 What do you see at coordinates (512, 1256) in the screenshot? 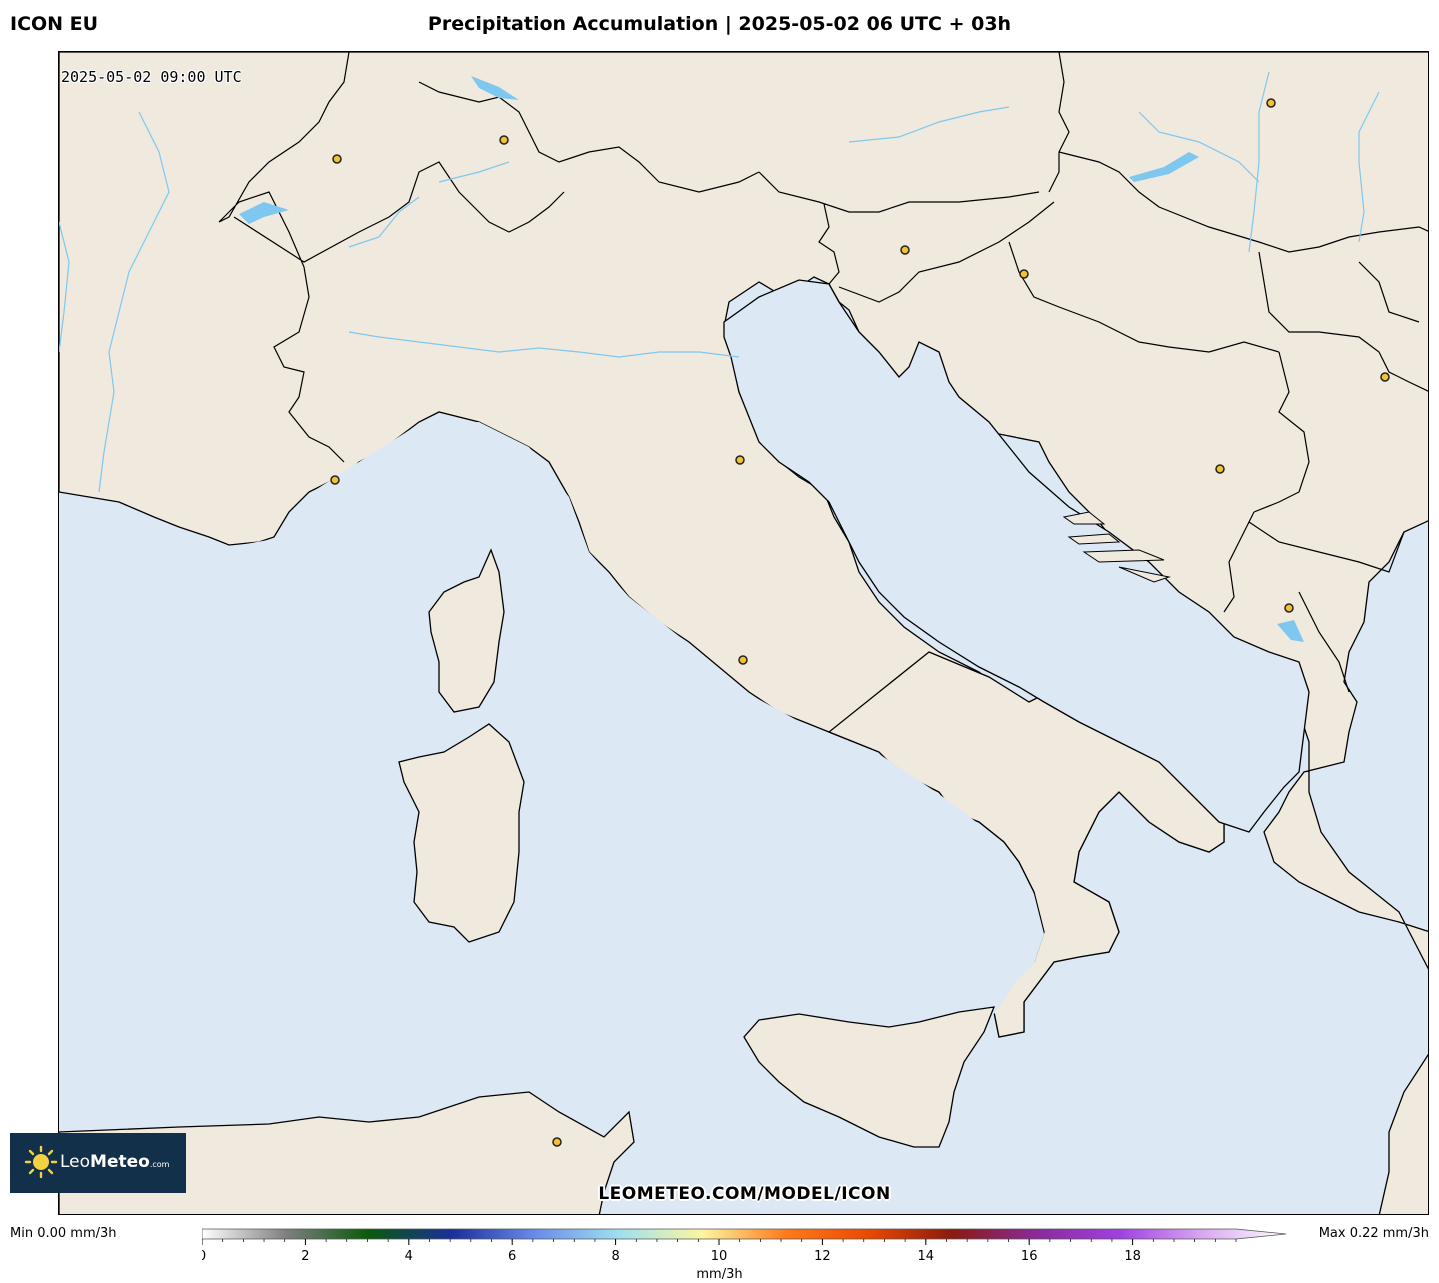
I see `colorbar-tick-label: 6` at bounding box center [512, 1256].